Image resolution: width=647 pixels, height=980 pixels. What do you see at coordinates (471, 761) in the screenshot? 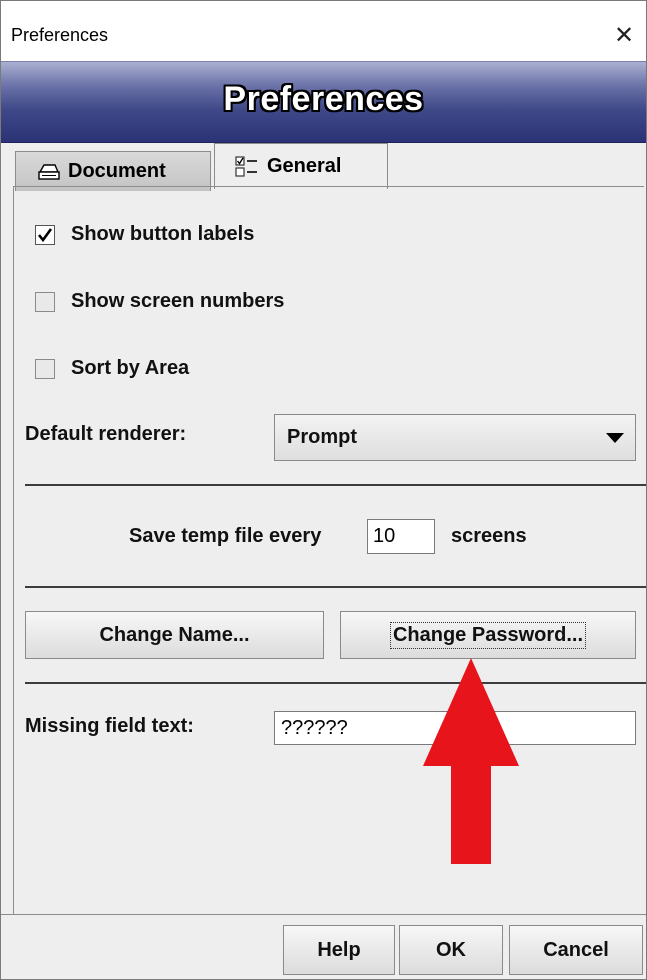
I see `annotation-arrow-icon` at bounding box center [471, 761].